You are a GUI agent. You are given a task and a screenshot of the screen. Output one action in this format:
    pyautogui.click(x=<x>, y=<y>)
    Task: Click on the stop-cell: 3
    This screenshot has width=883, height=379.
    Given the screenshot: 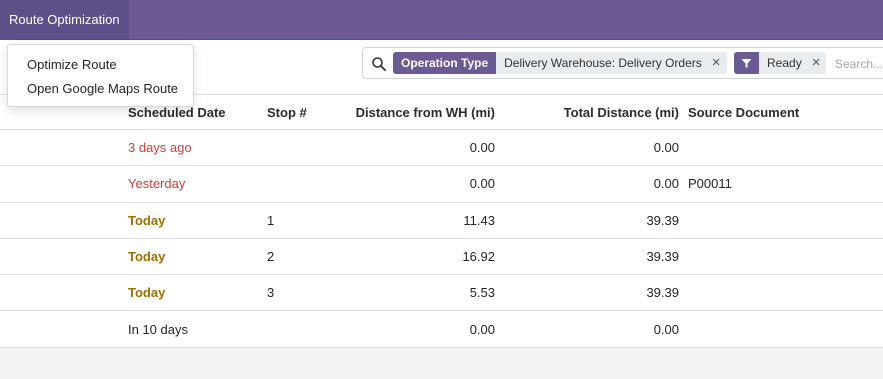 What is the action you would take?
    pyautogui.click(x=271, y=293)
    